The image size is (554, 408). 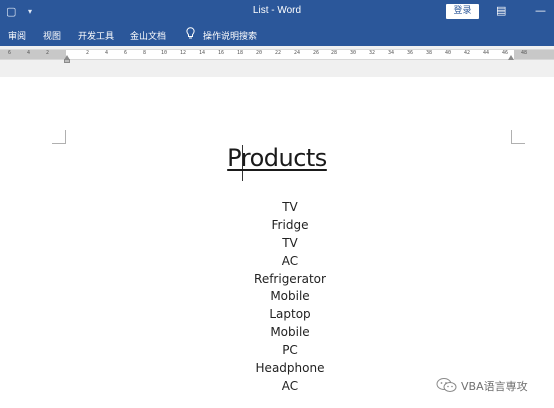 I want to click on ruler-number: 38, so click(x=429, y=53).